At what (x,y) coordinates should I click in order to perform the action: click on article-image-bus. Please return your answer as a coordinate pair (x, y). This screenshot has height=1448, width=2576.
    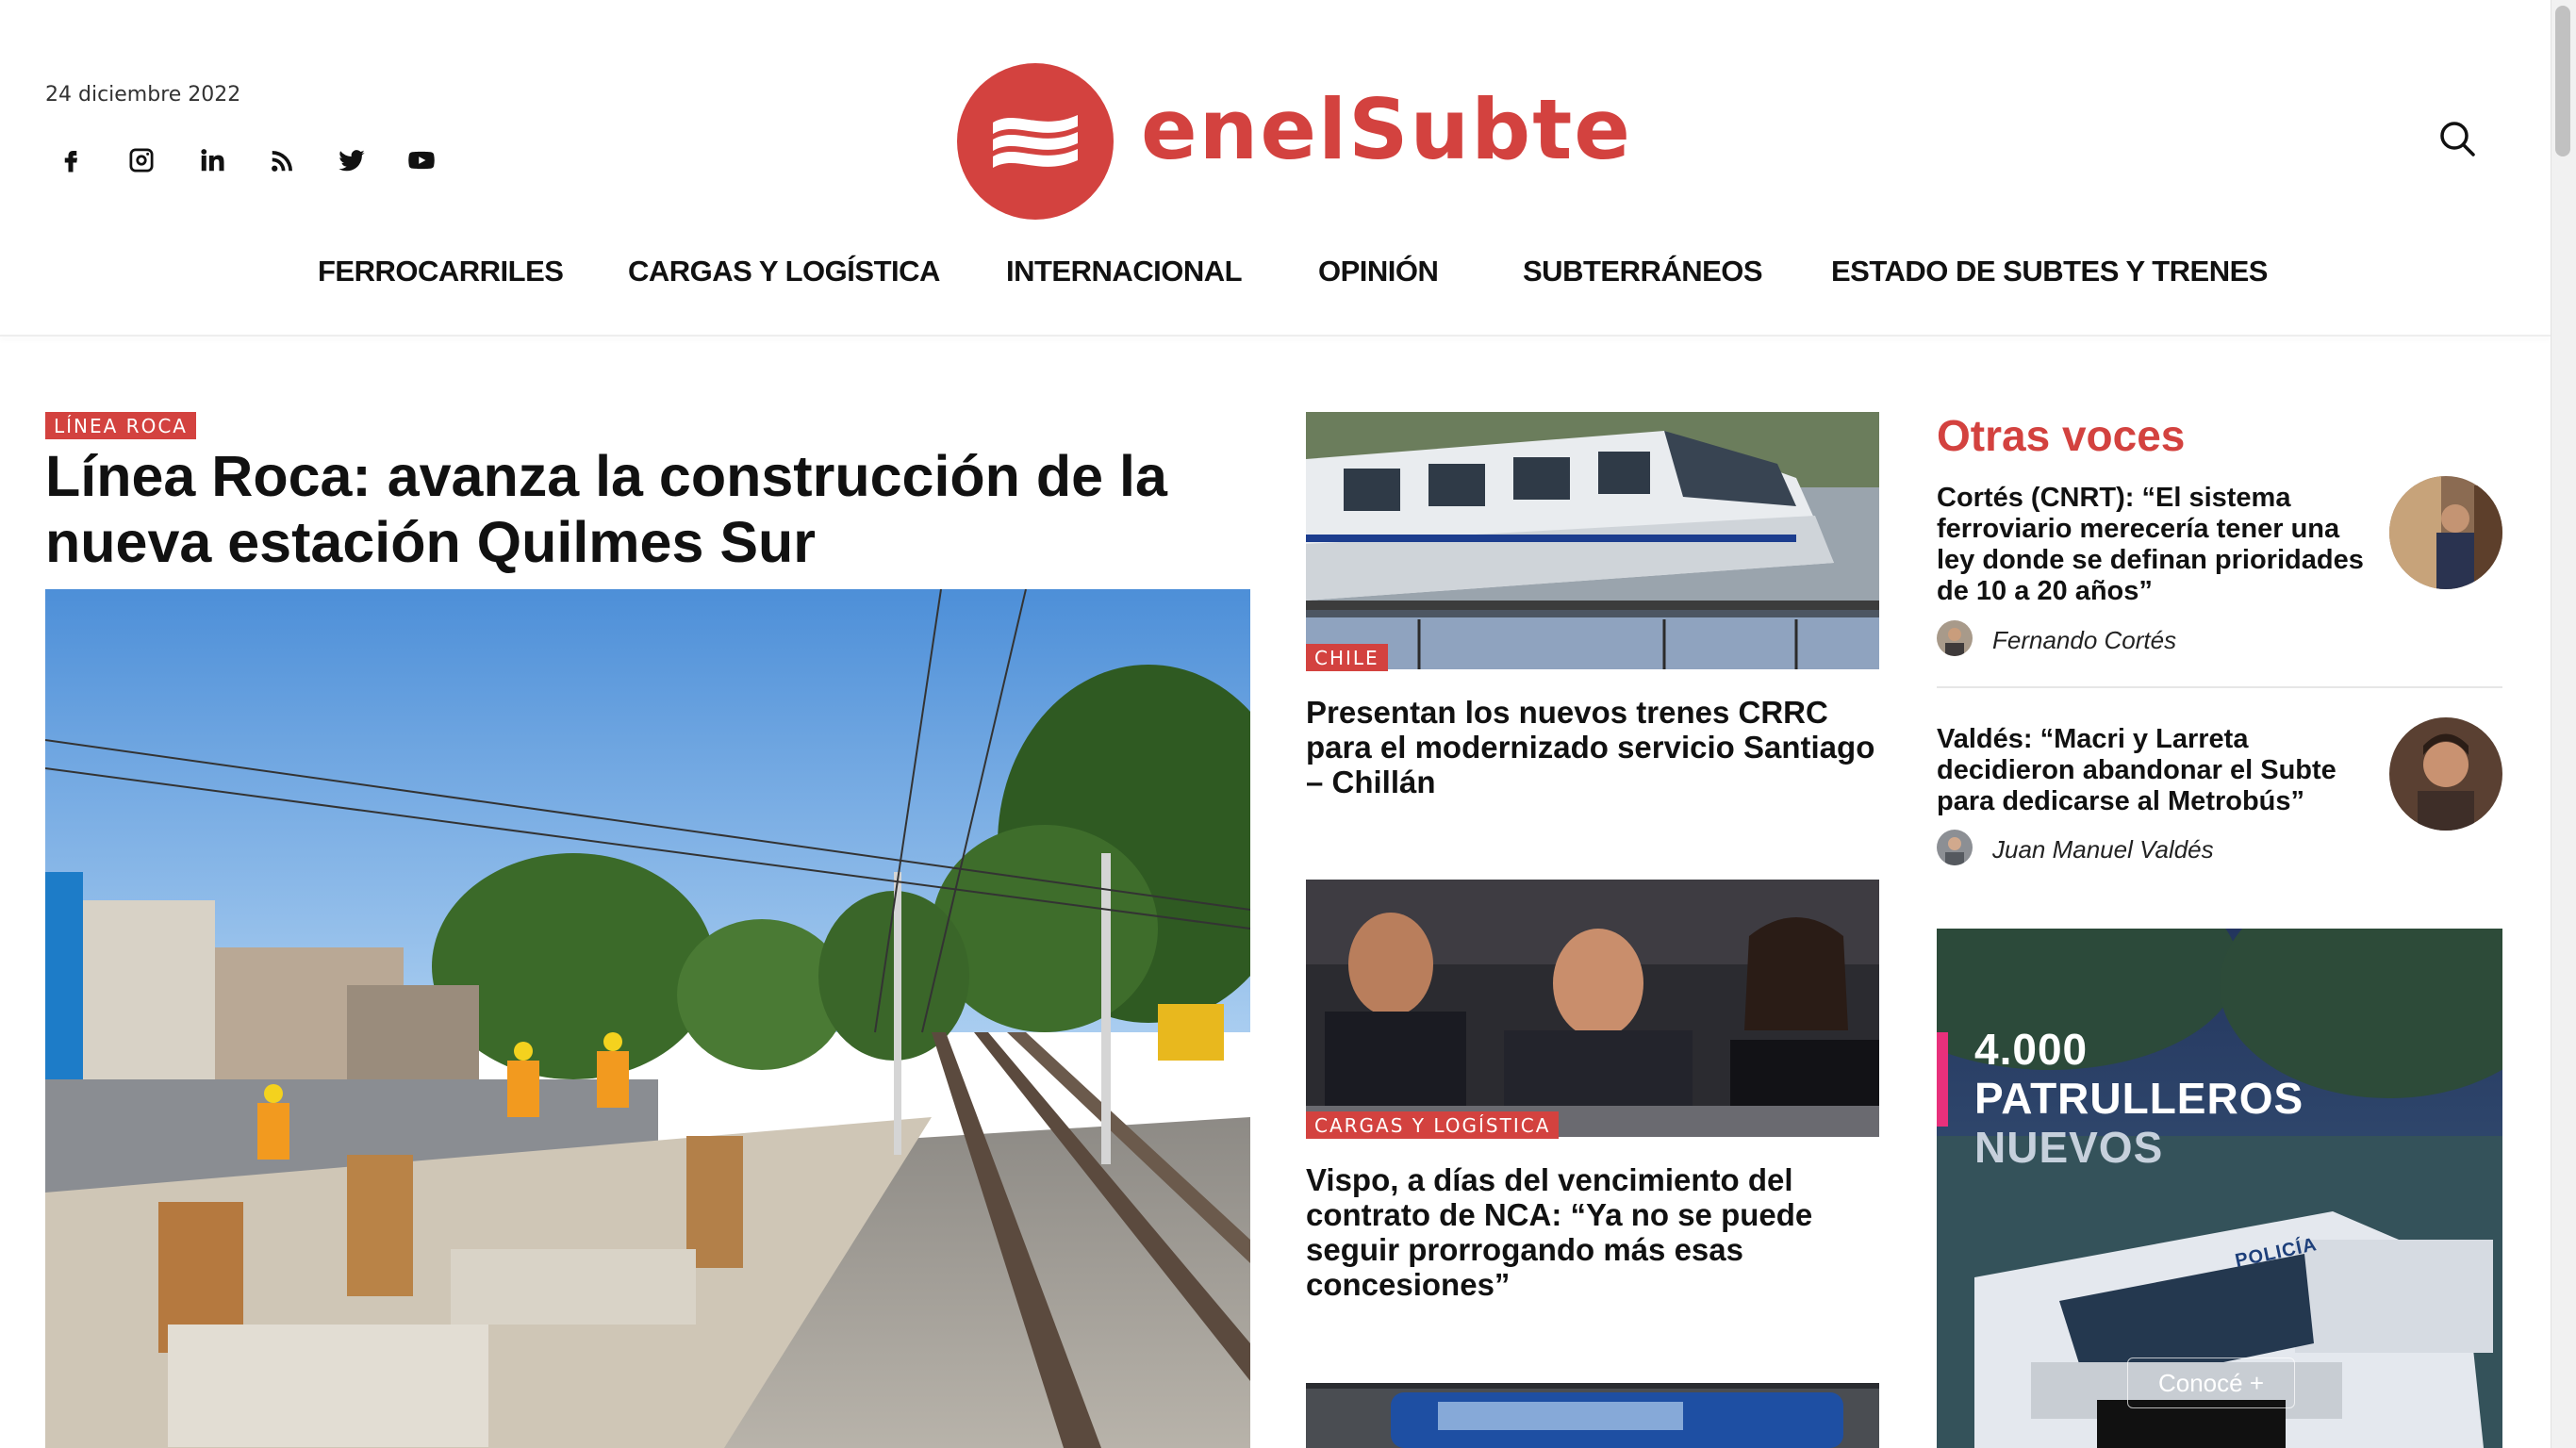
    Looking at the image, I should click on (1592, 1415).